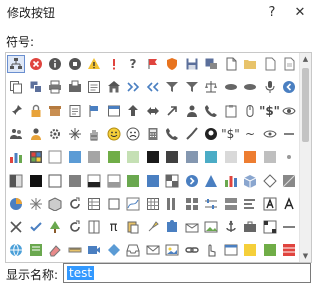  I want to click on dark-square-icon, so click(172, 157).